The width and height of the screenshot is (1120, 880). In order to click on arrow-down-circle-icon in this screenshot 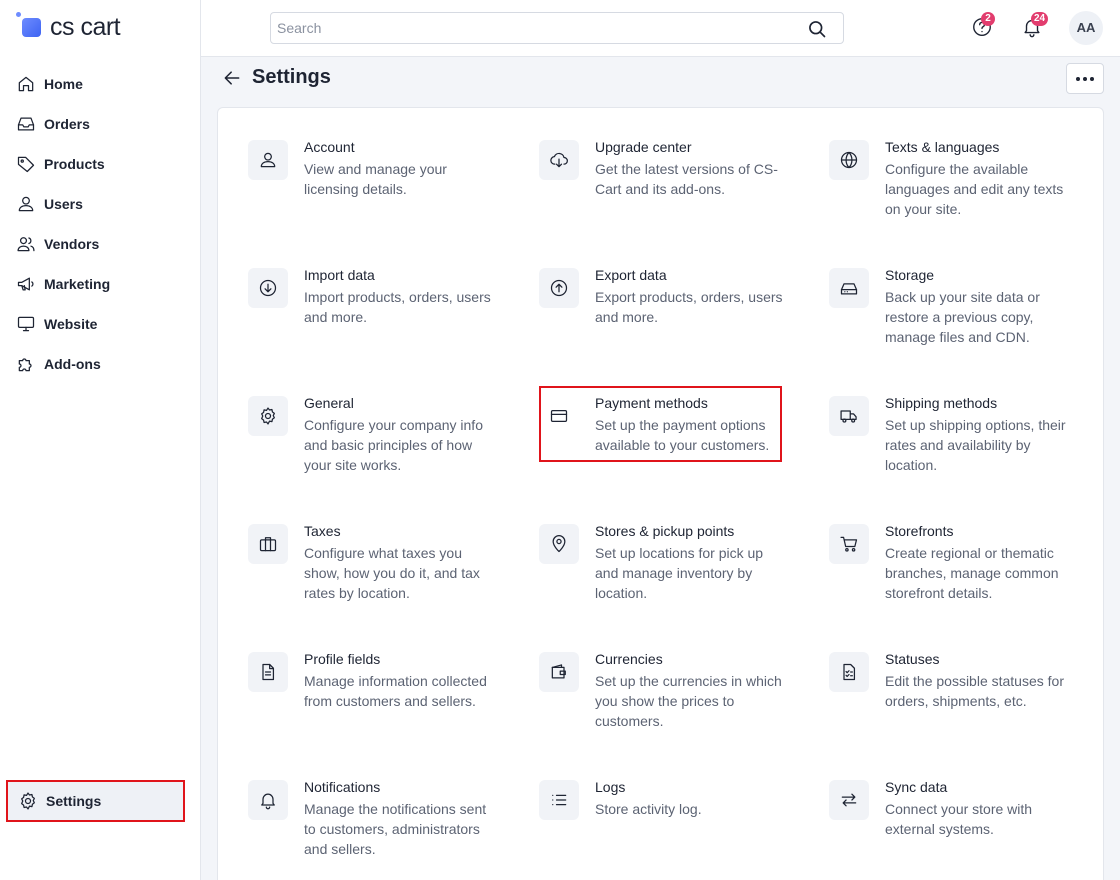, I will do `click(268, 288)`.